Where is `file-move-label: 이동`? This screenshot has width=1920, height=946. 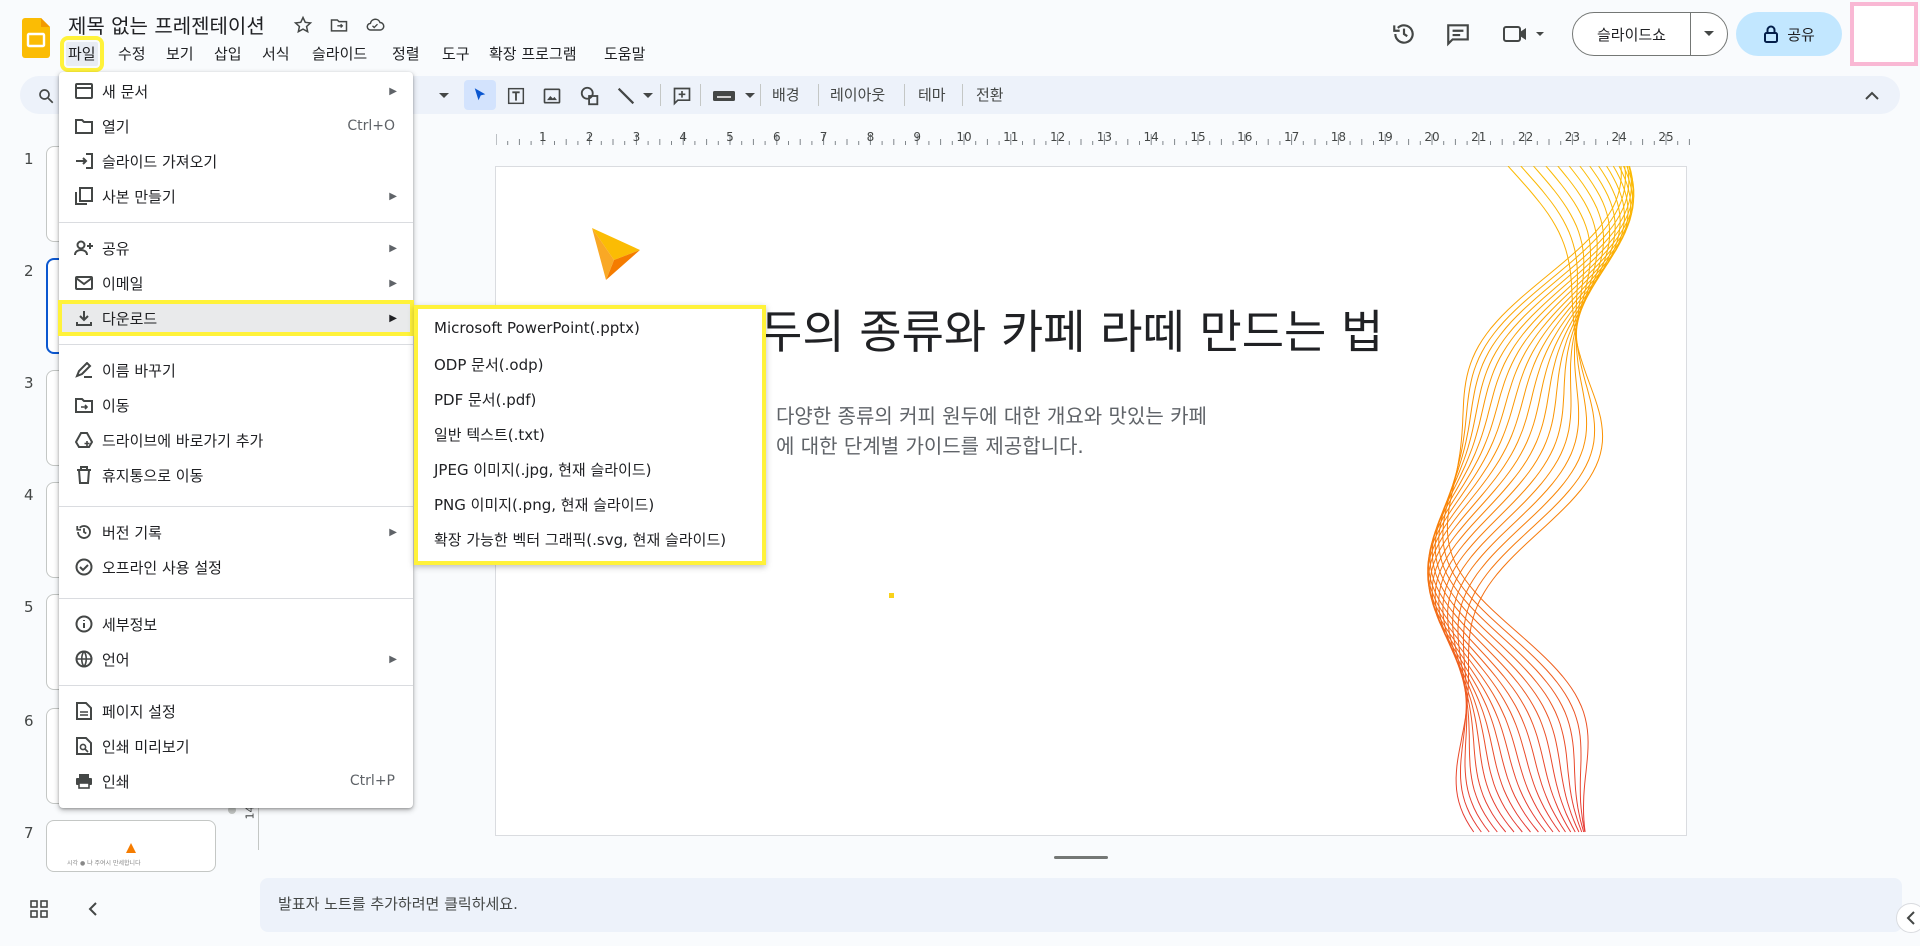
file-move-label: 이동 is located at coordinates (116, 405).